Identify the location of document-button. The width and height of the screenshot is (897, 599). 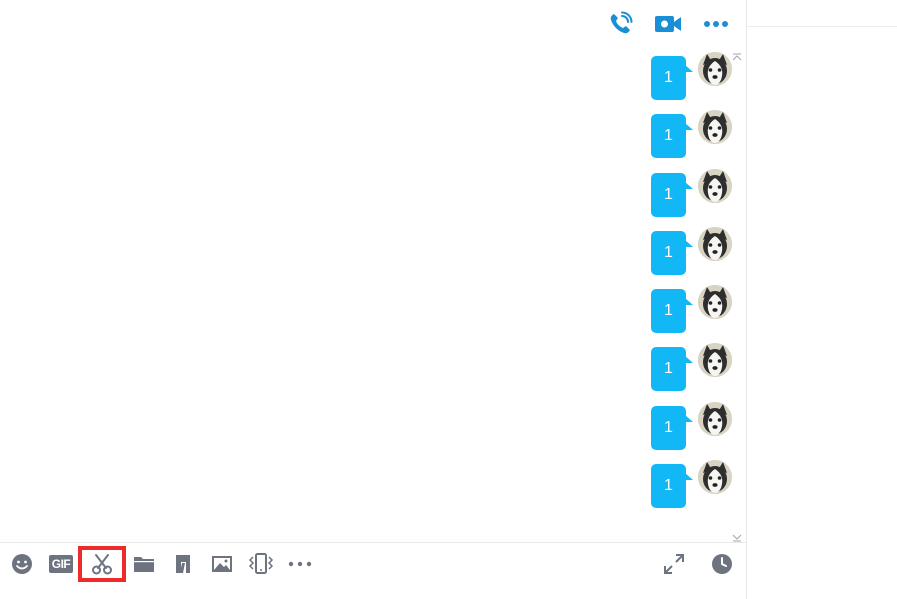
(183, 564).